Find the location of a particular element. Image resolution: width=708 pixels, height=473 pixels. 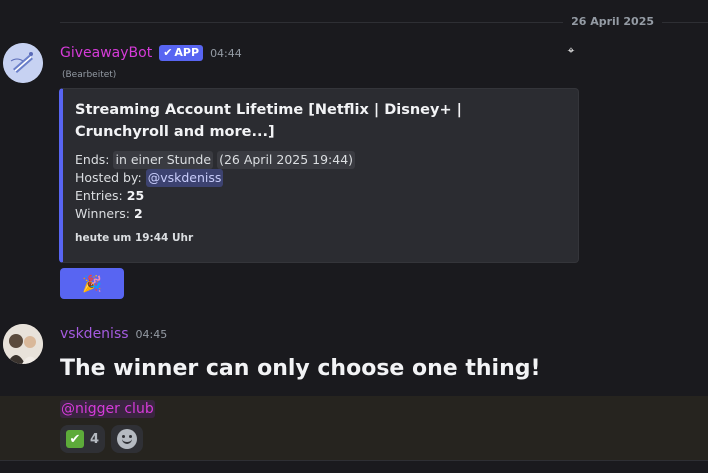

reaction-check: ✔ 4 is located at coordinates (83, 439).